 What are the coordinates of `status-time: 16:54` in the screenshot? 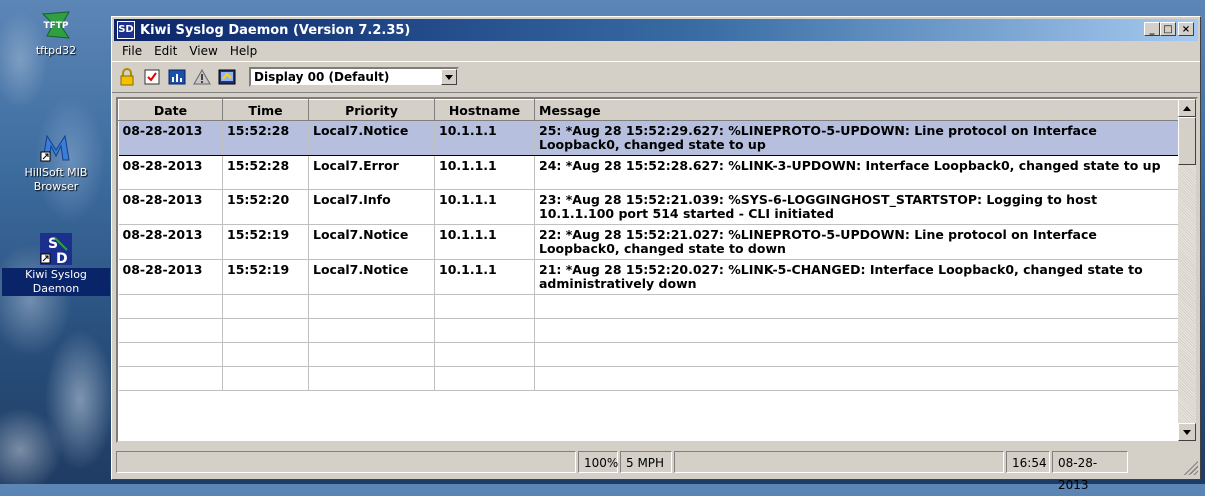 It's located at (1028, 462).